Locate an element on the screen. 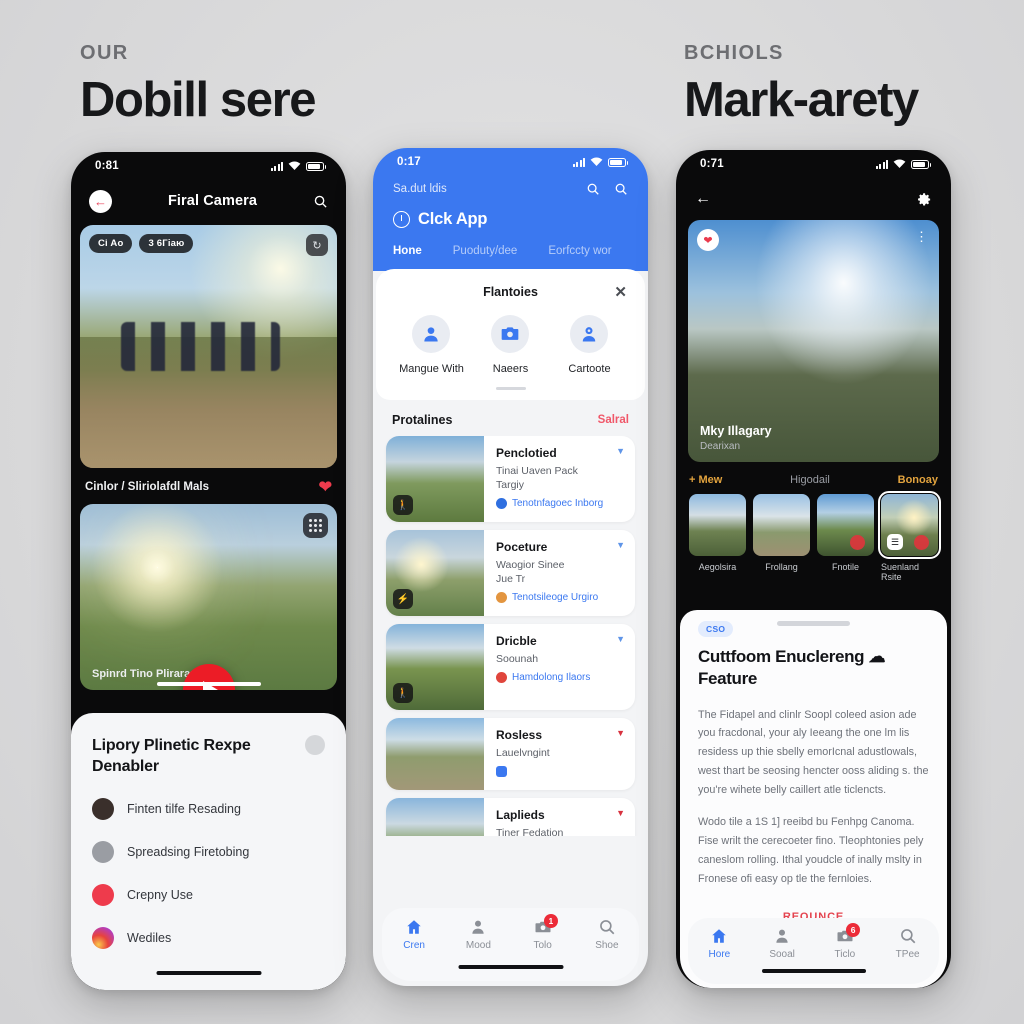 The height and width of the screenshot is (1024, 1024). camera-icon is located at coordinates (510, 334).